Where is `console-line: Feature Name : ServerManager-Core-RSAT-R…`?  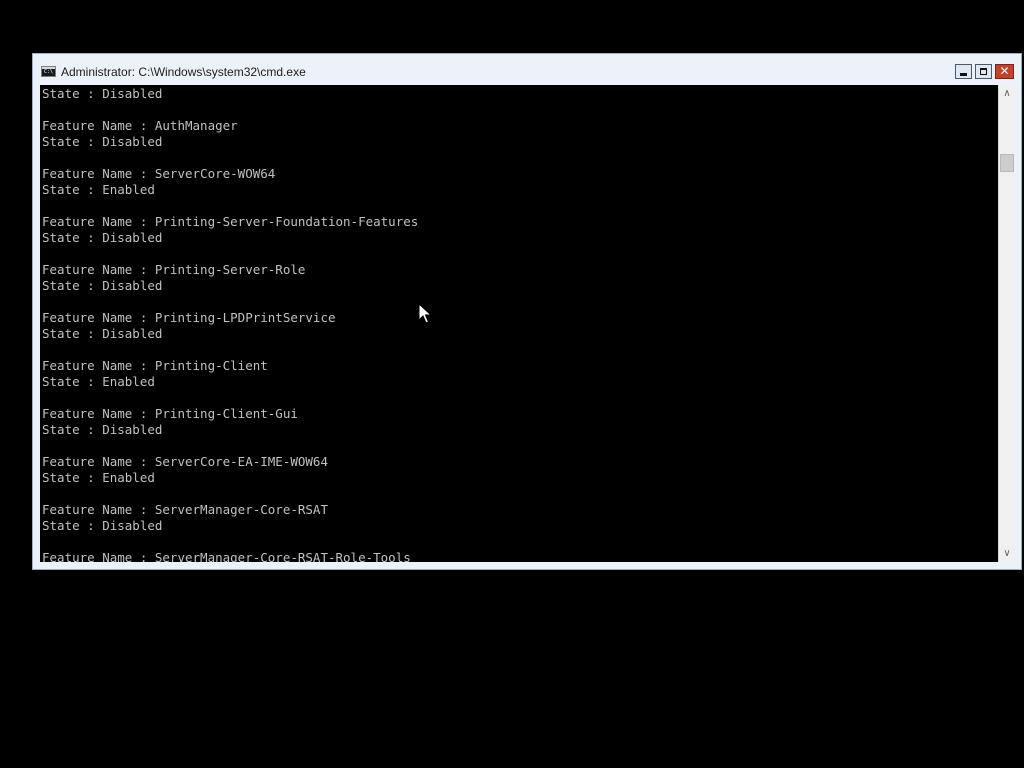
console-line: Feature Name : ServerManager-Core-RSAT-R… is located at coordinates (226, 556).